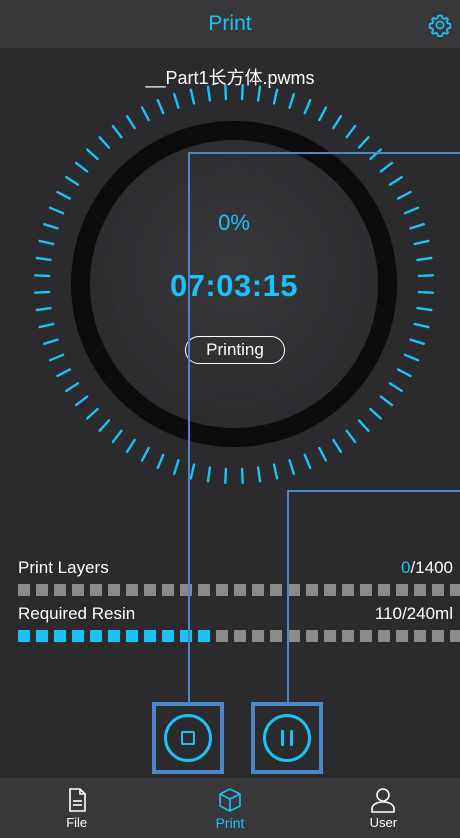  I want to click on layers-progress-bar, so click(239, 590).